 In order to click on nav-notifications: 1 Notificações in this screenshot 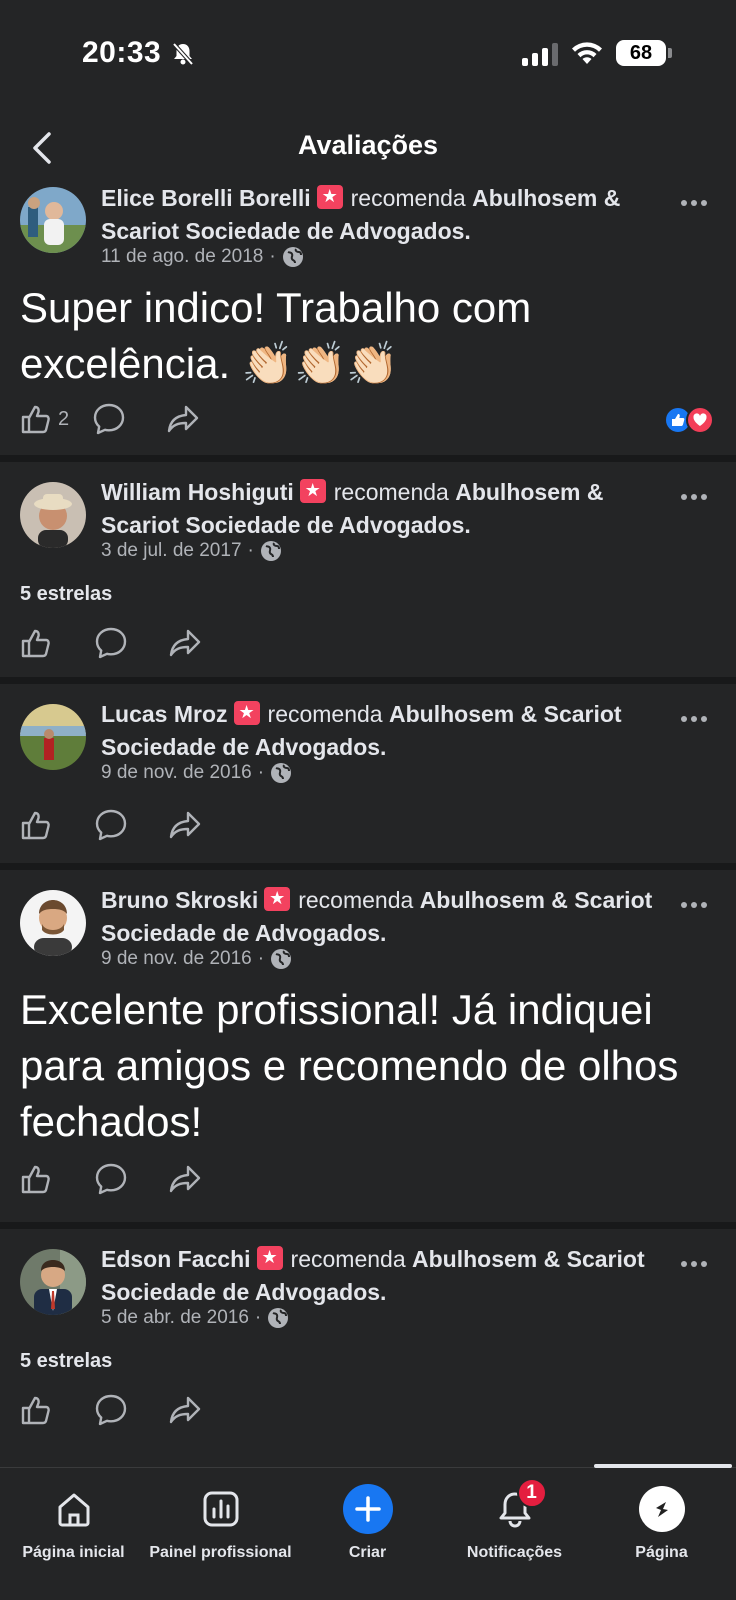, I will do `click(514, 1520)`.